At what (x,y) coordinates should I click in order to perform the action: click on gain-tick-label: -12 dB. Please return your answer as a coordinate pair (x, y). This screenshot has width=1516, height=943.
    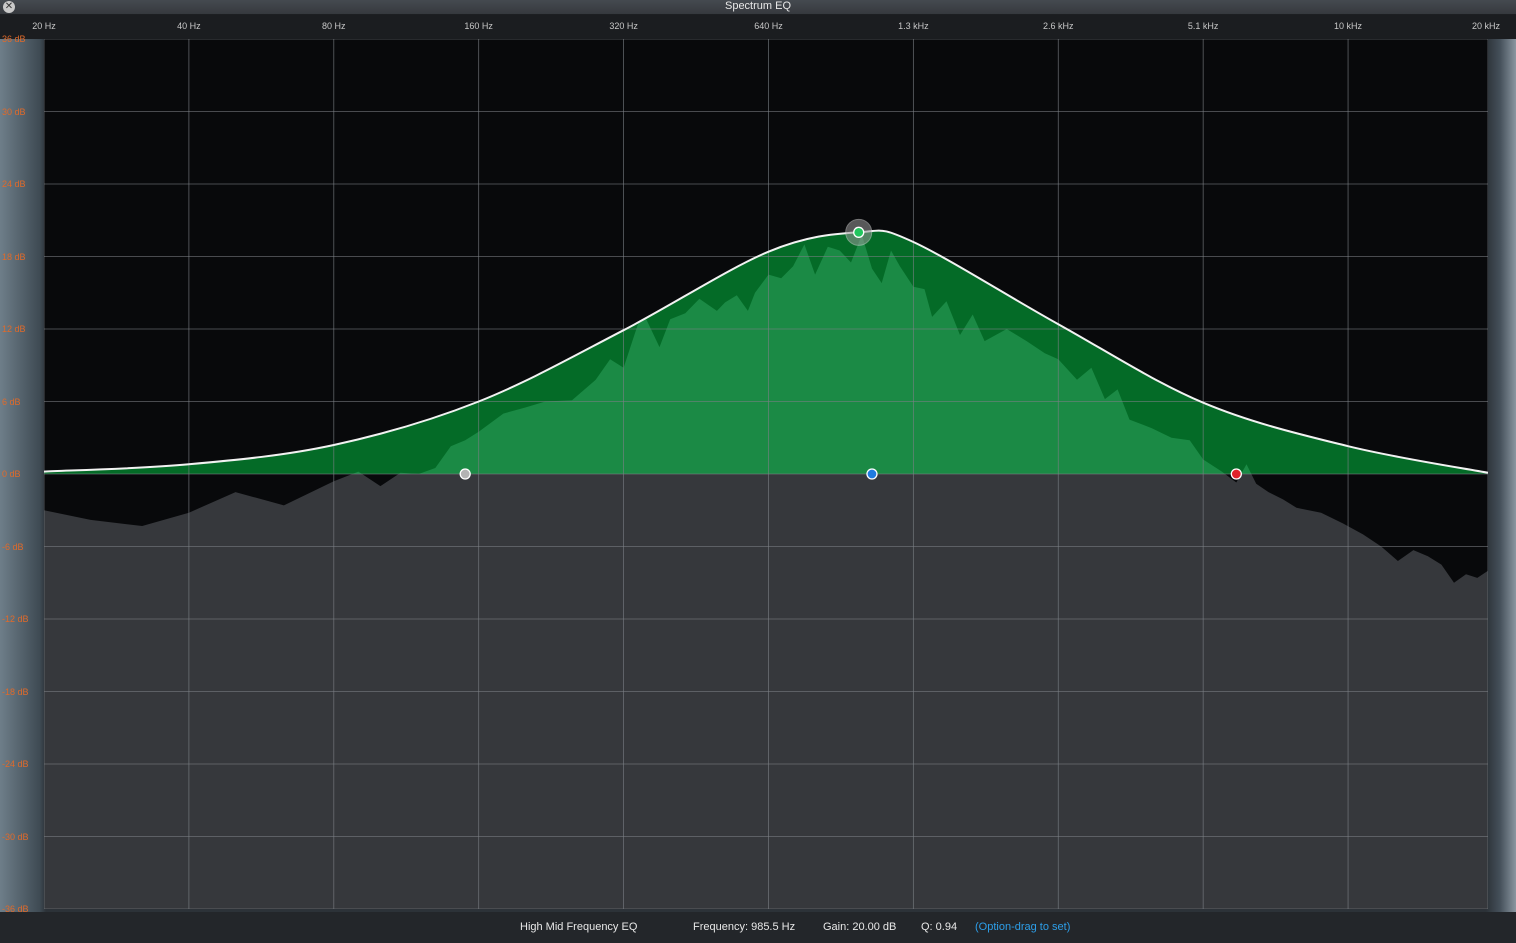
    Looking at the image, I should click on (15, 619).